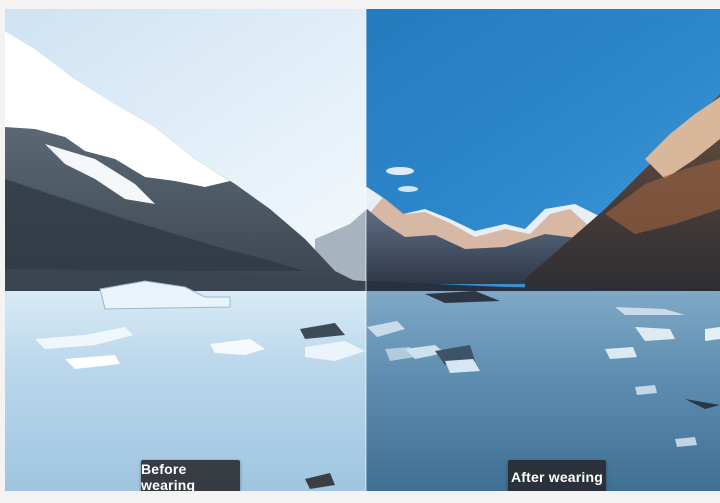 This screenshot has width=720, height=503. Describe the element at coordinates (366, 250) in the screenshot. I see `comparison-divider` at that location.